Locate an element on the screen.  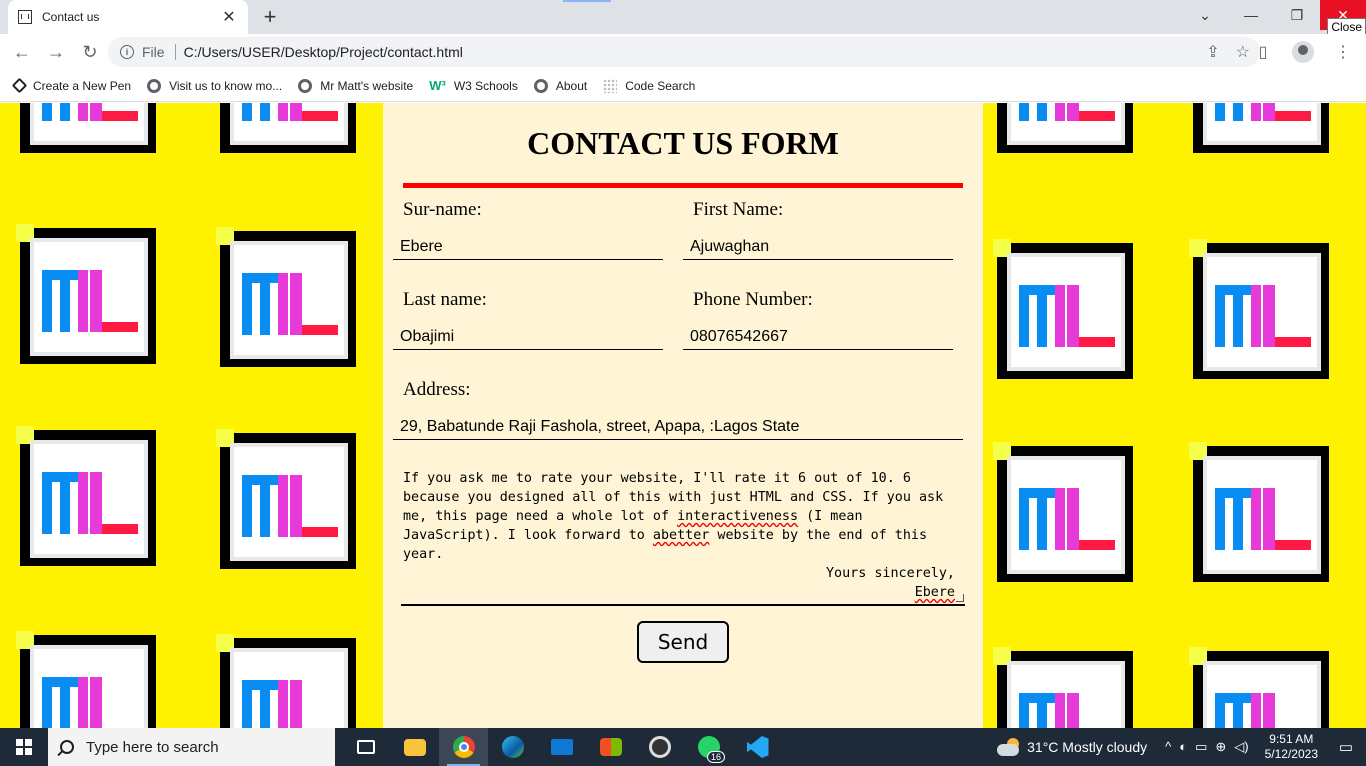
clock: 9:51 AM 5/12/2023 is located at coordinates (1291, 747).